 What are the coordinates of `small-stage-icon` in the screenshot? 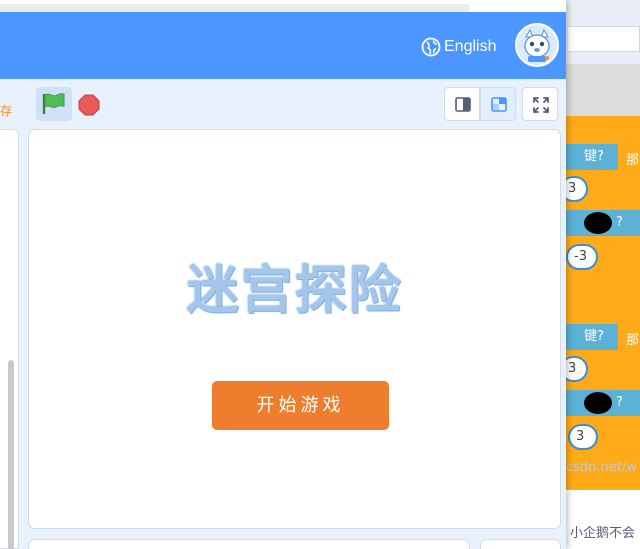 It's located at (463, 104).